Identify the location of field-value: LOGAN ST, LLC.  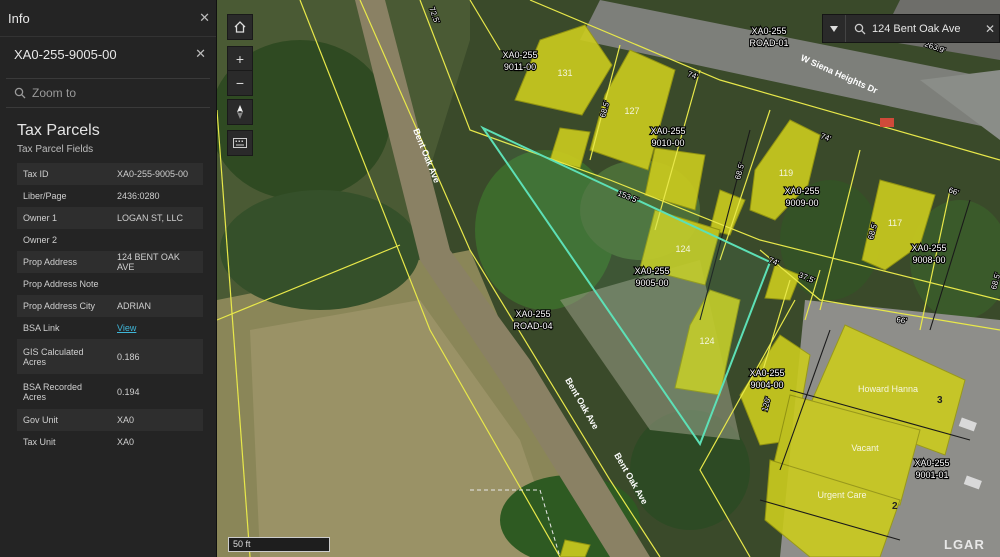
(157, 218).